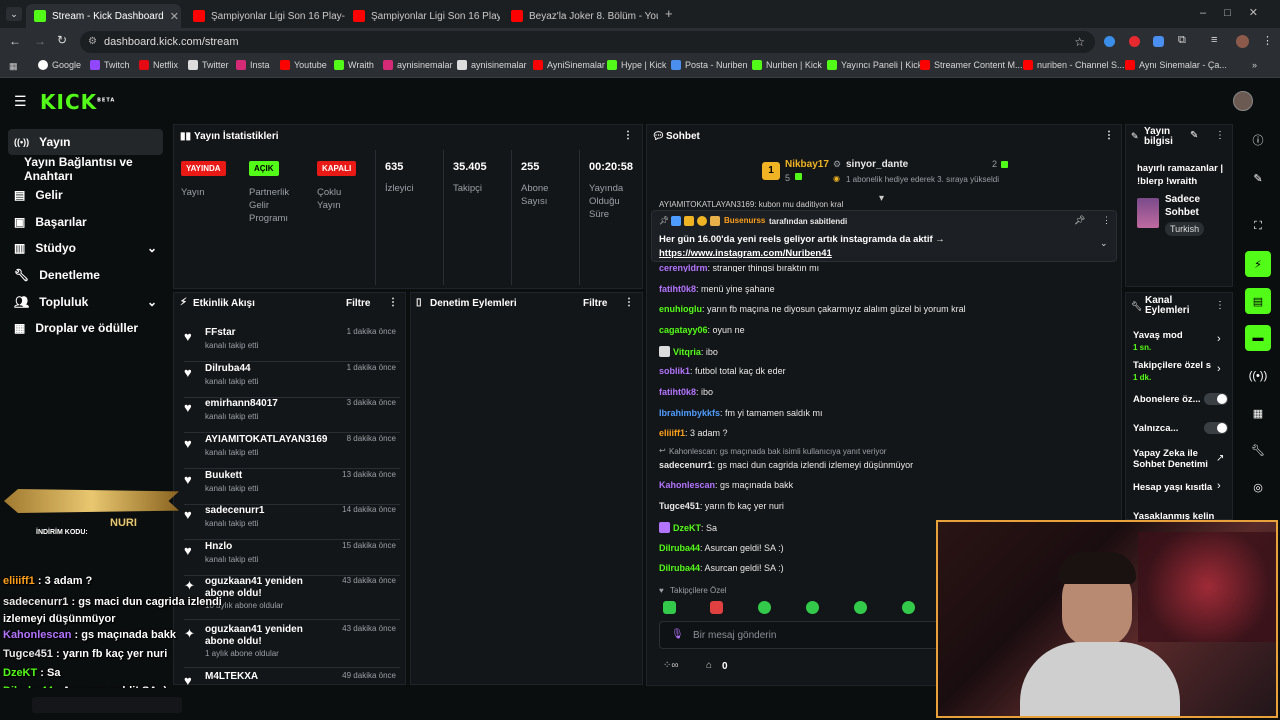 The height and width of the screenshot is (720, 1280). I want to click on chat-username: Dilruba44, so click(679, 568).